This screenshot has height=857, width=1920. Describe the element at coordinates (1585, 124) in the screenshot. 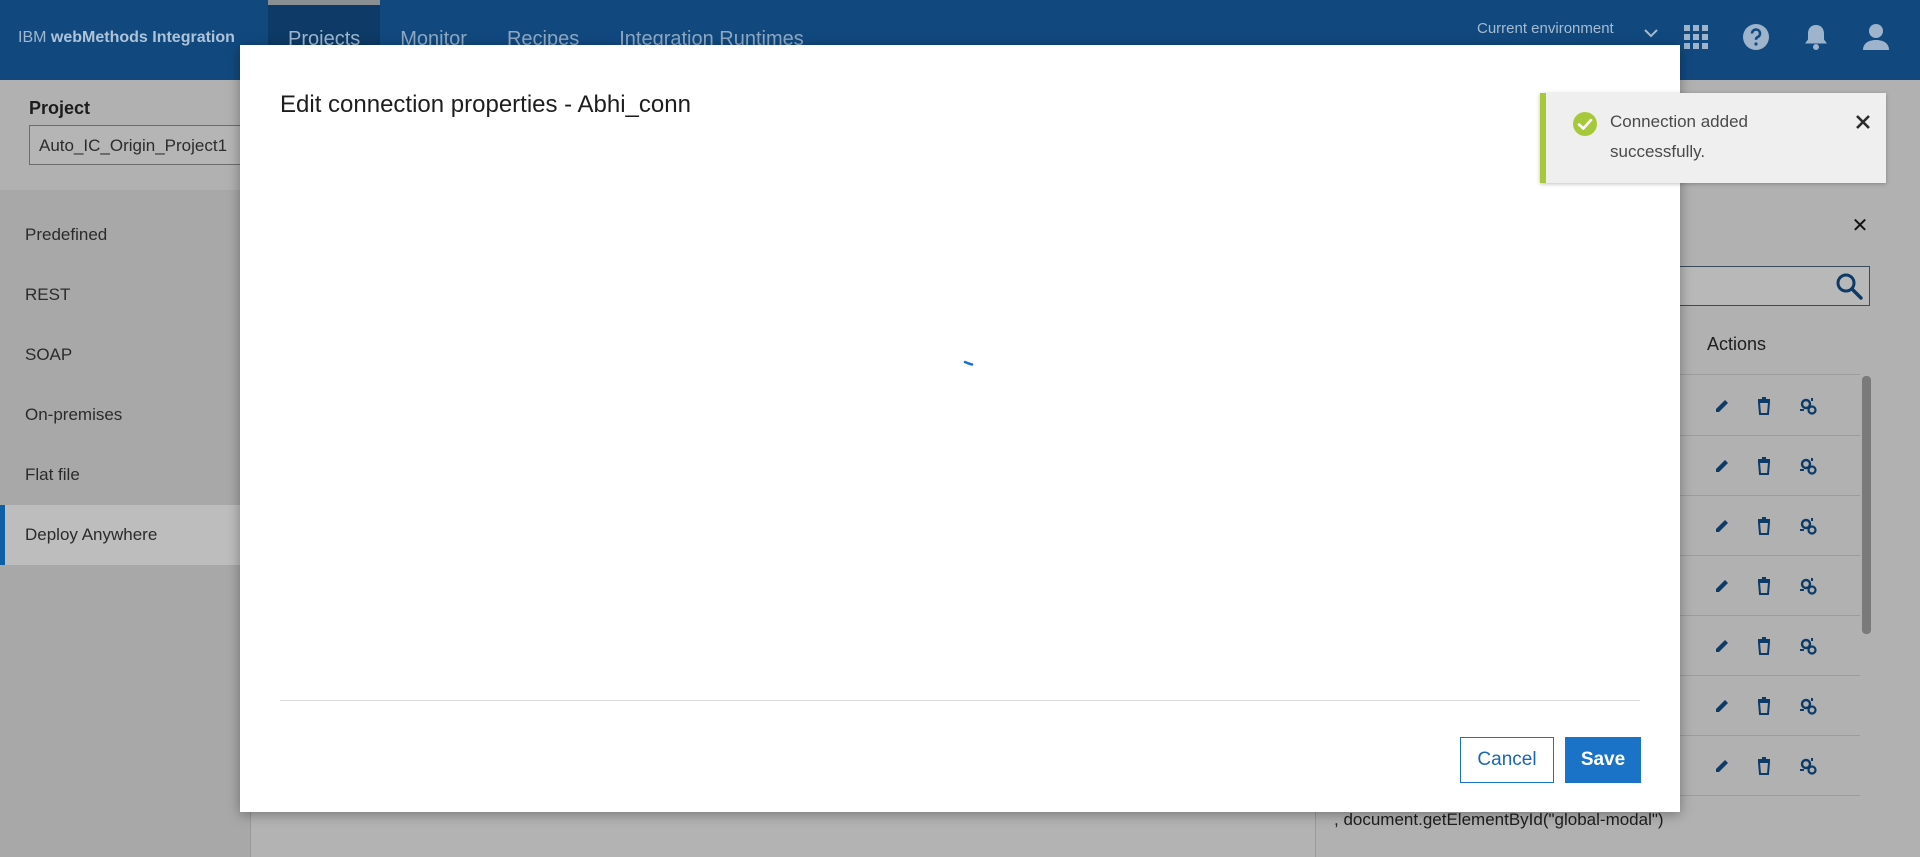

I see `checkmark-circle-icon` at that location.